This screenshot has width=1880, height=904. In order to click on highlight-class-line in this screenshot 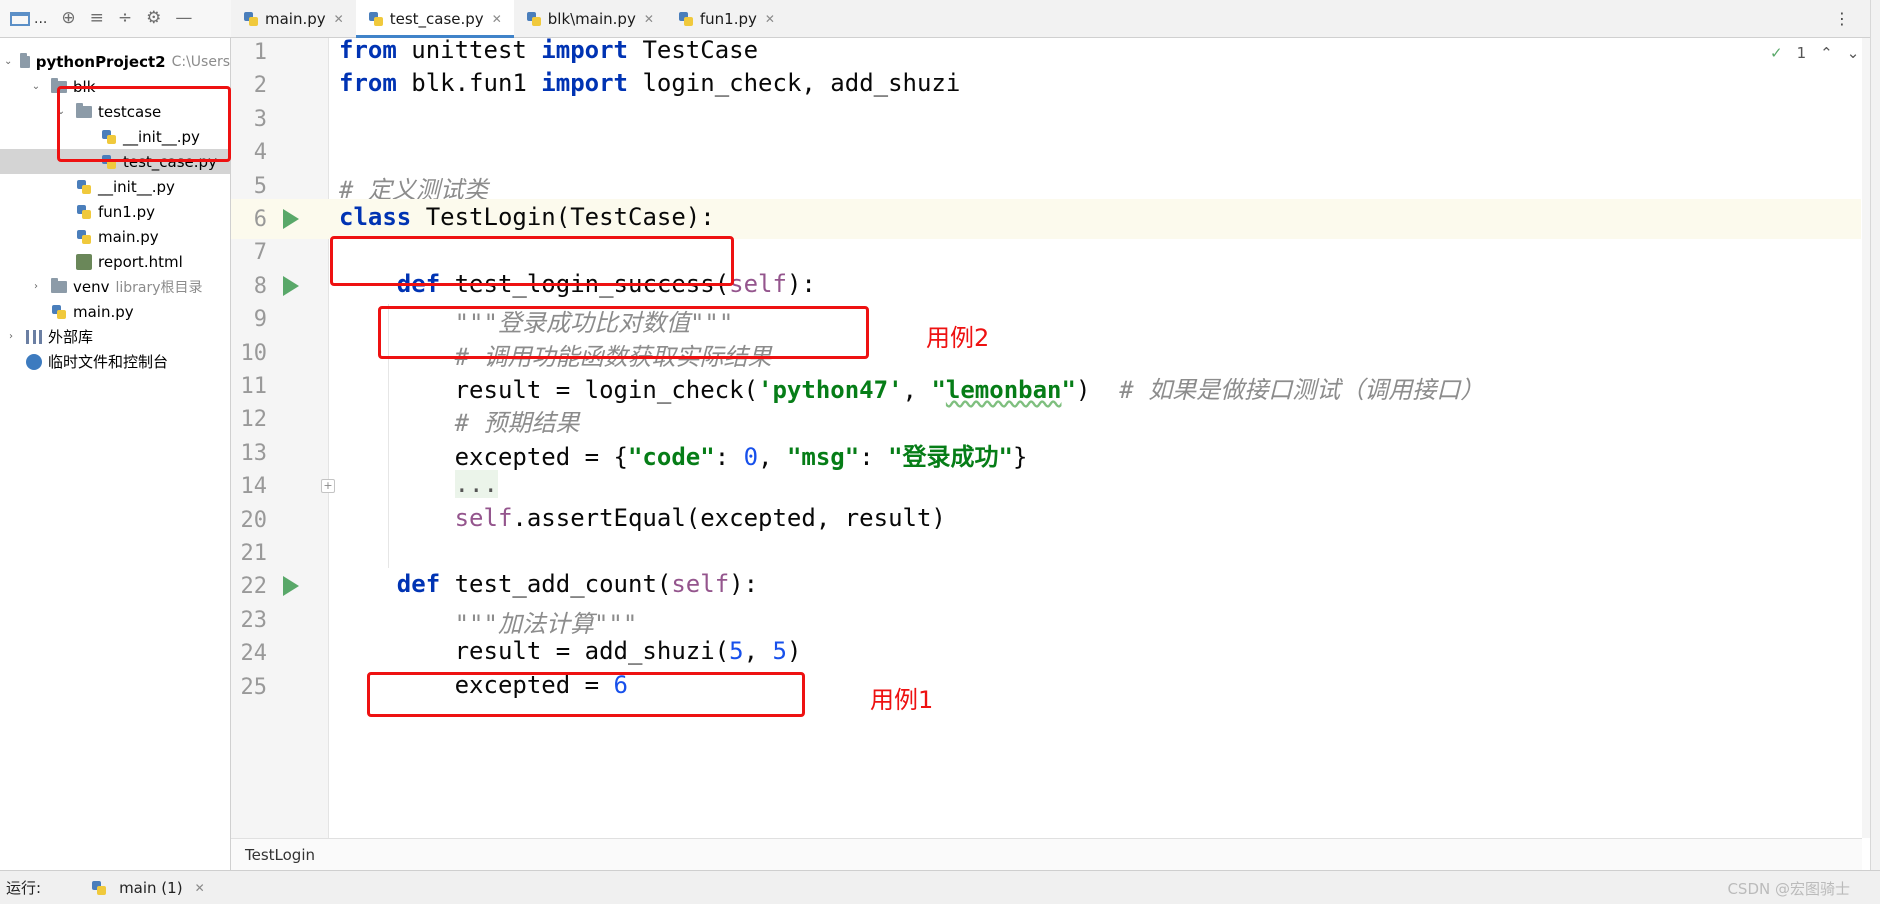, I will do `click(532, 261)`.